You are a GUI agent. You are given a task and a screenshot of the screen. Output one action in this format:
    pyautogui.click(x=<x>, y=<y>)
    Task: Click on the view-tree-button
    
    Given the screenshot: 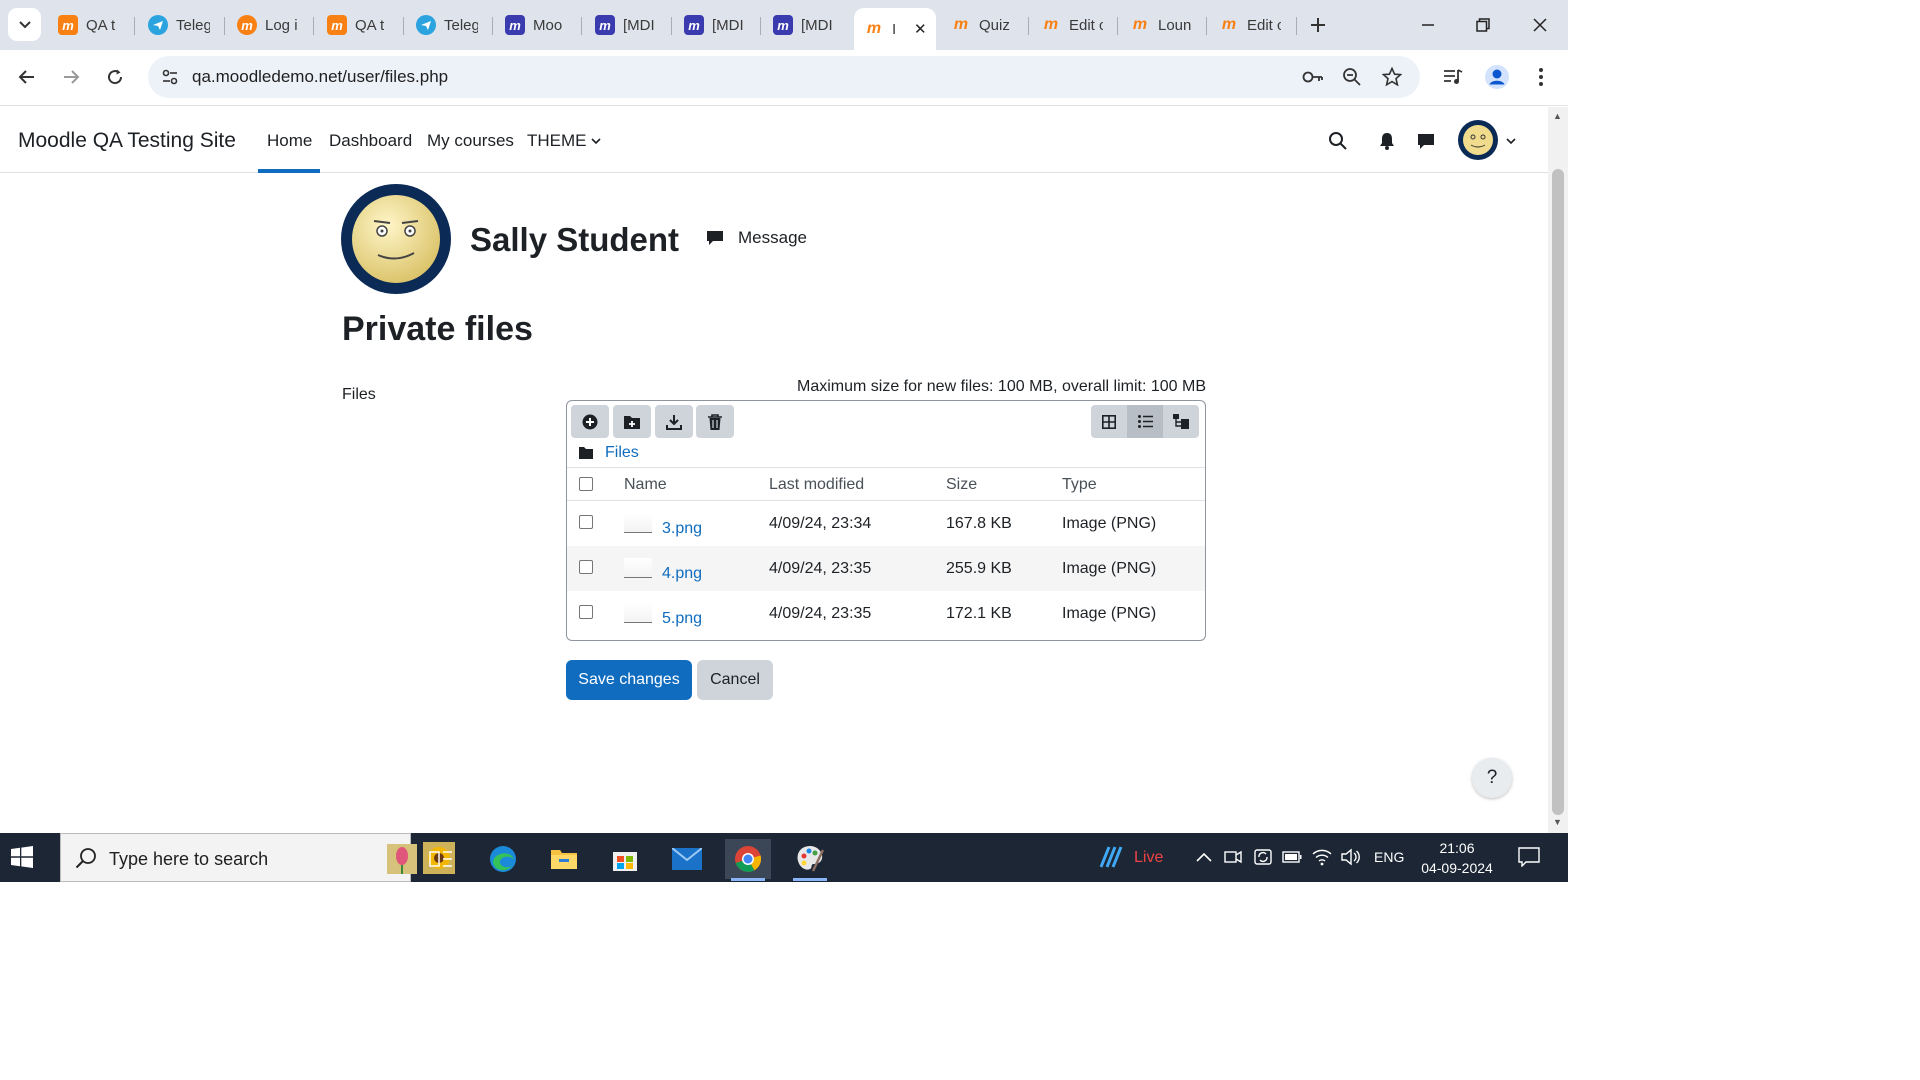 What is the action you would take?
    pyautogui.click(x=1181, y=421)
    